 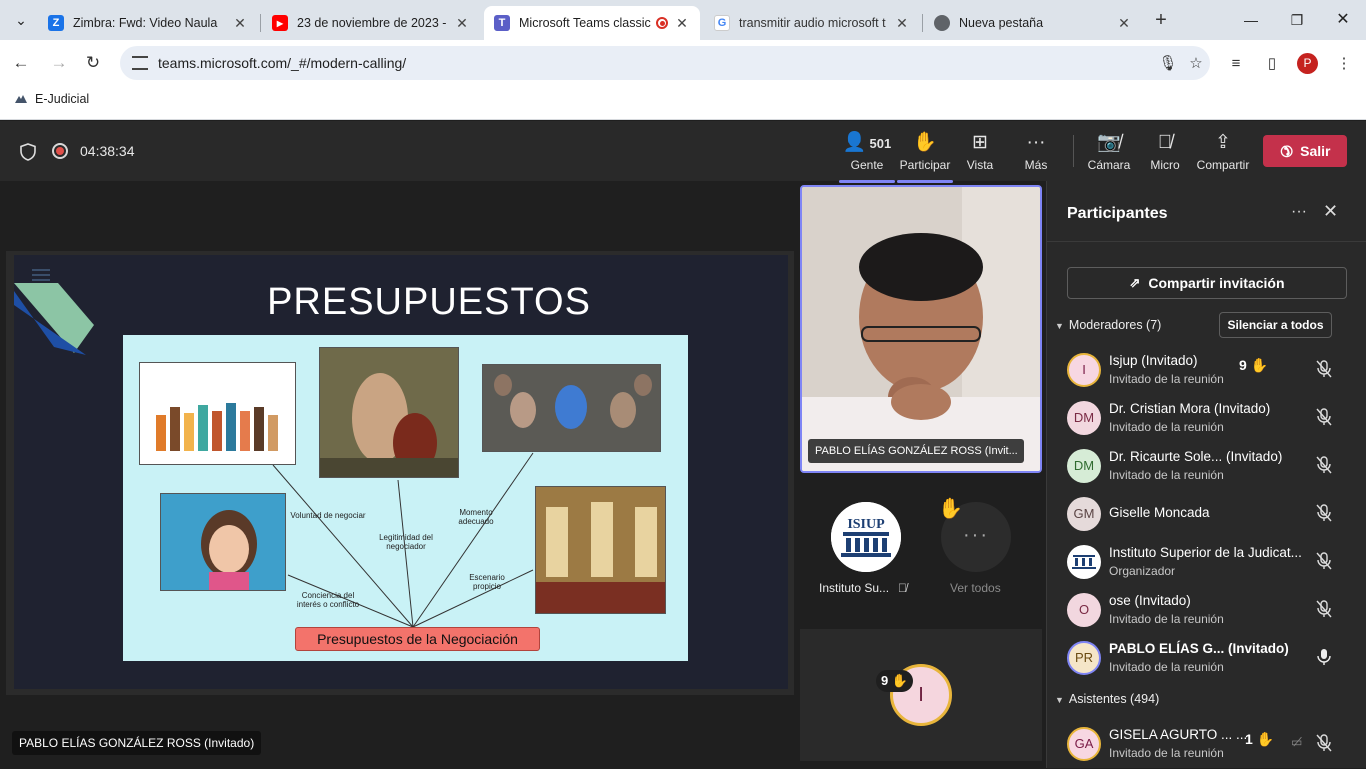 I want to click on teams-icon: T, so click(x=502, y=23).